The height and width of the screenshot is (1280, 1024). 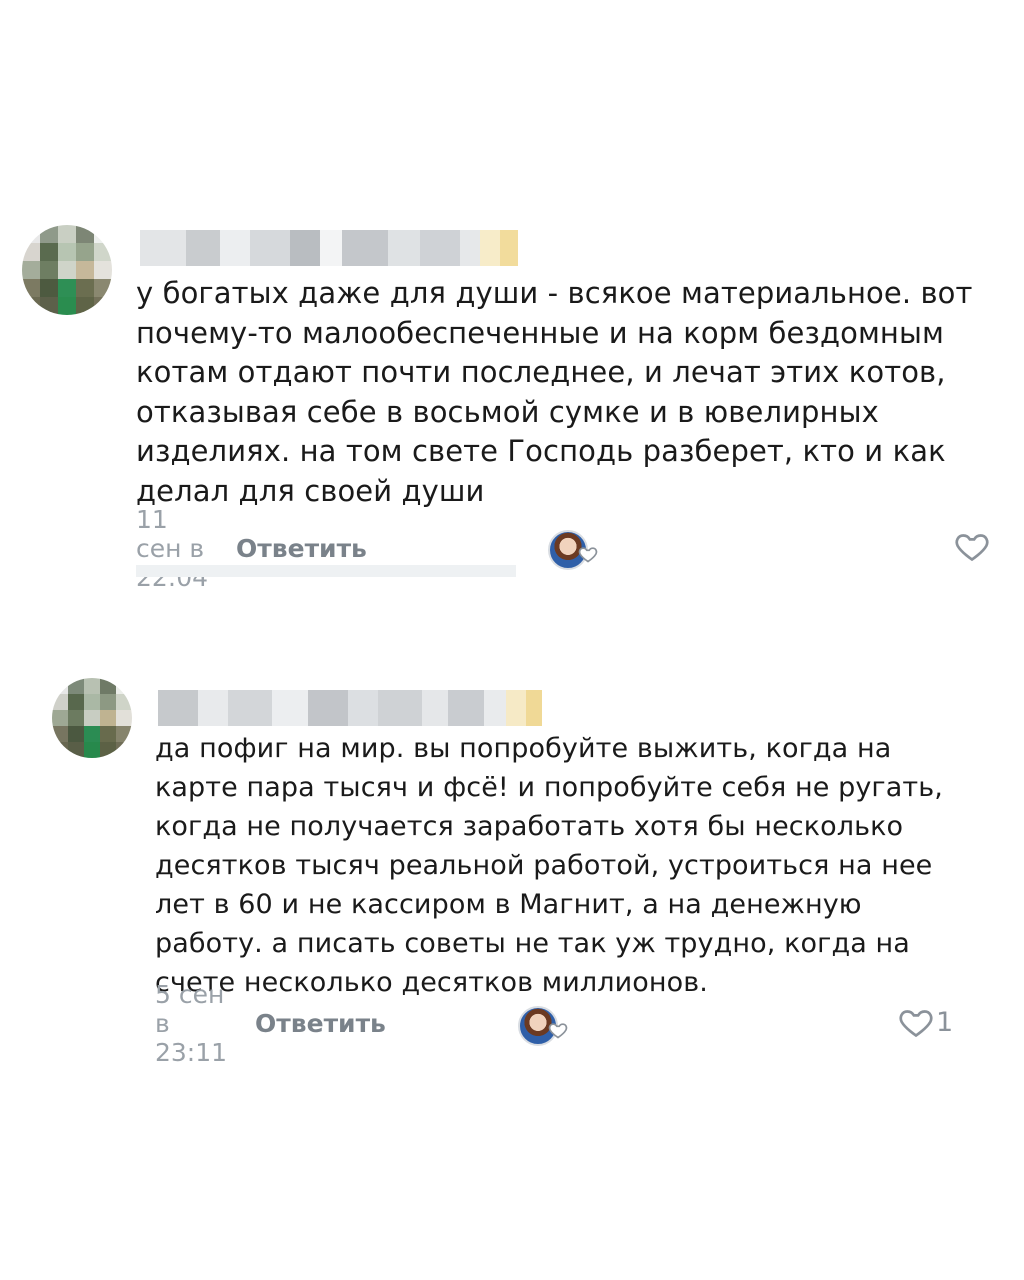 I want to click on divider, so click(x=326, y=571).